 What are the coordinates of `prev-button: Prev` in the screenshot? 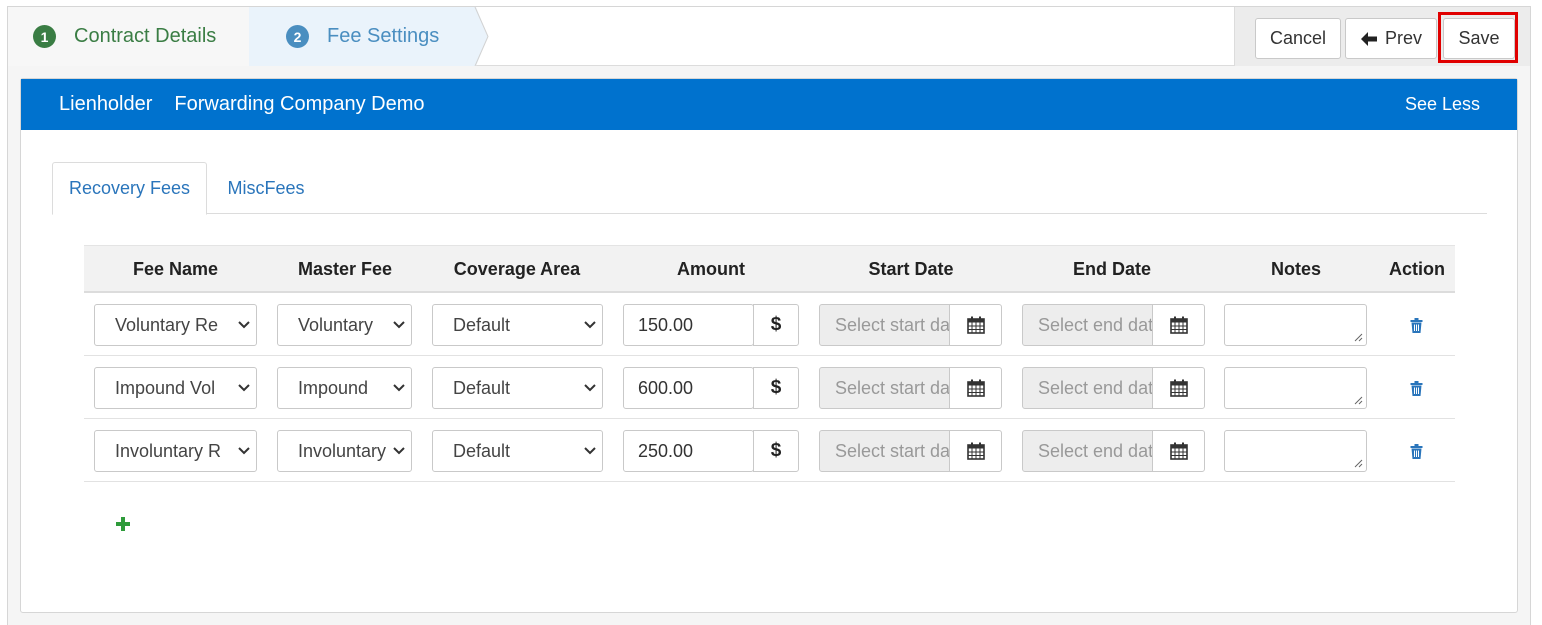 It's located at (1391, 38).